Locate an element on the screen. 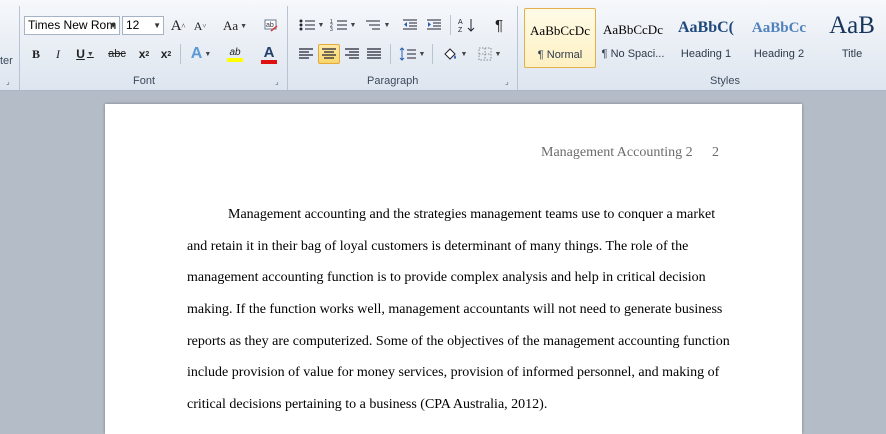 The width and height of the screenshot is (886, 434). style-sample: AaBbC( is located at coordinates (705, 27).